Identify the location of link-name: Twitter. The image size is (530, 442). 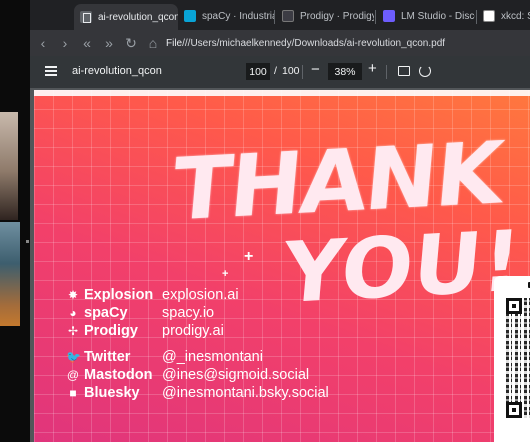
(107, 357).